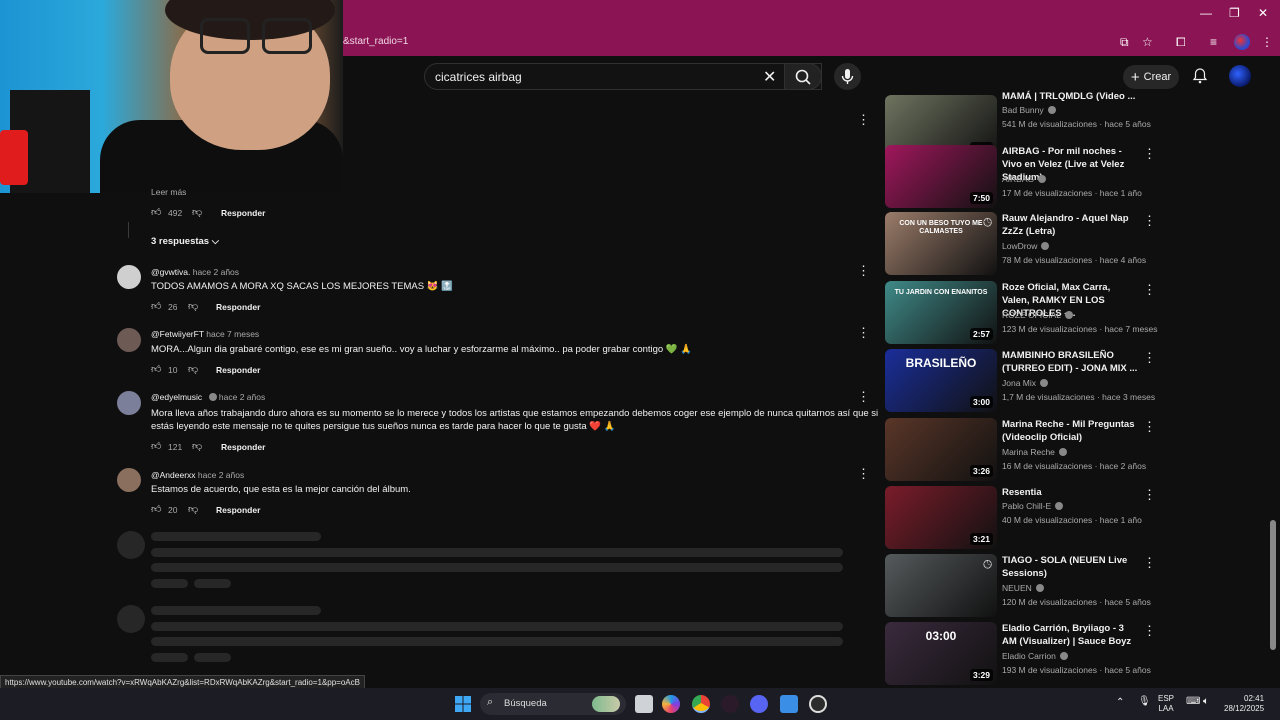  Describe the element at coordinates (671, 704) in the screenshot. I see `copilot-icon` at that location.